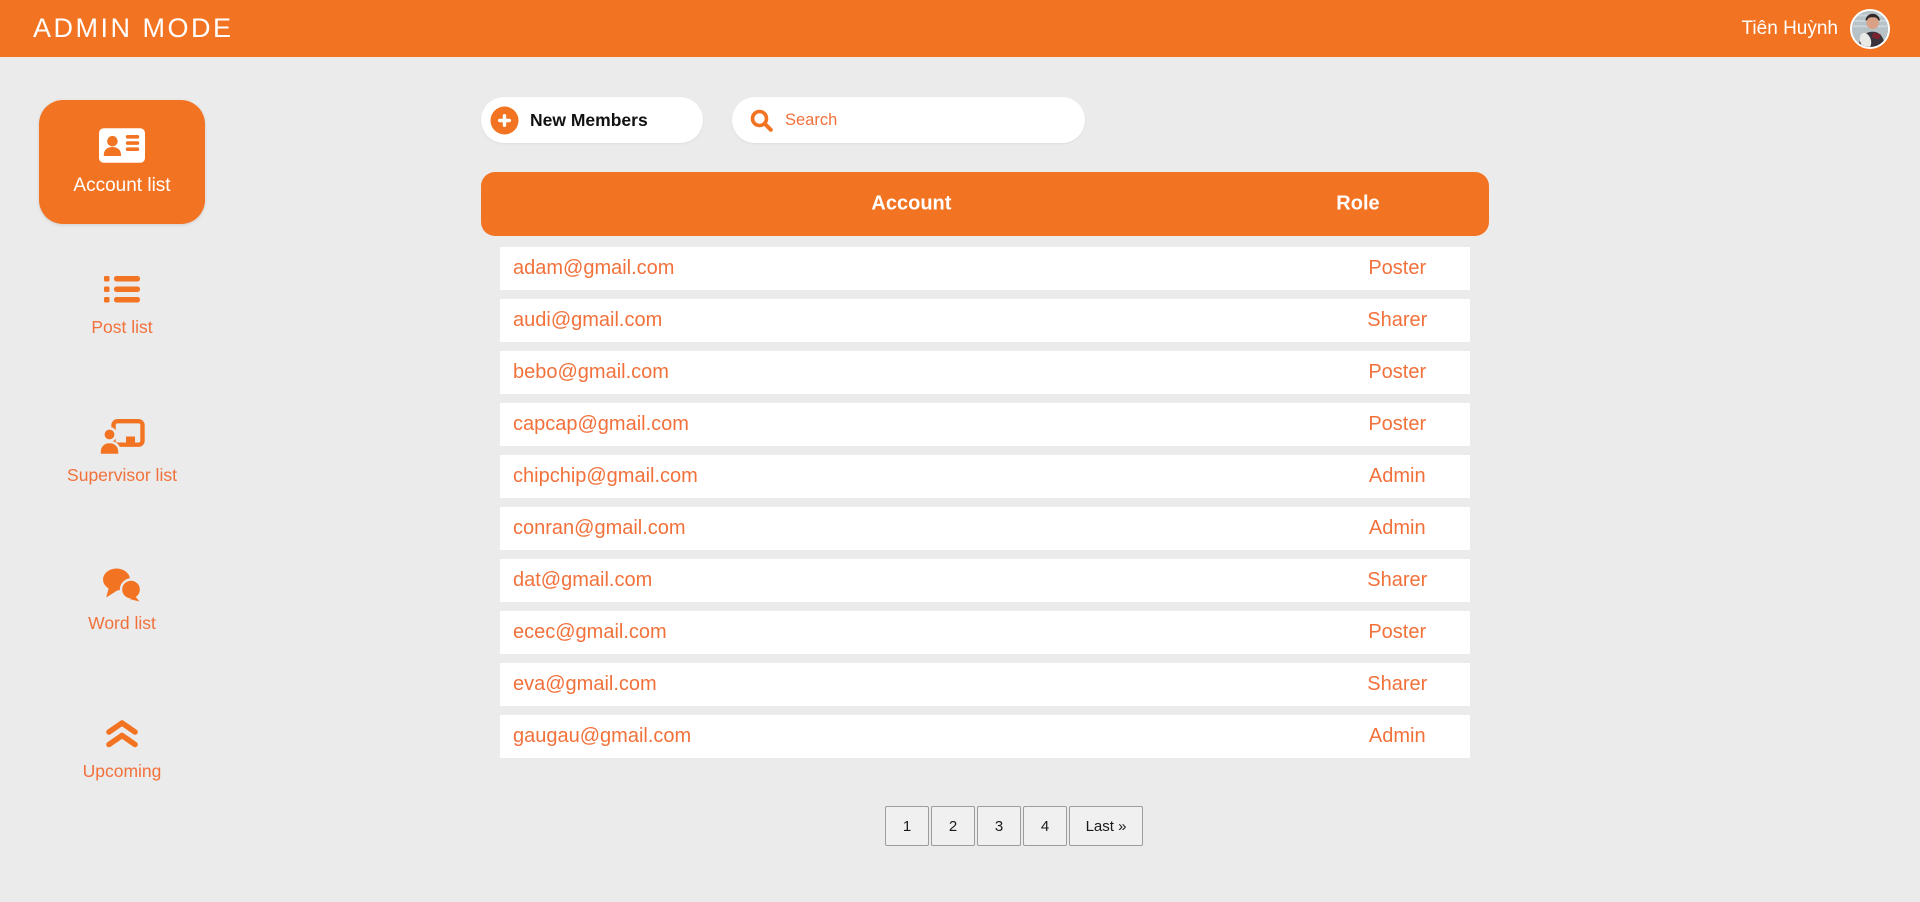 The height and width of the screenshot is (902, 1920). Describe the element at coordinates (928, 120) in the screenshot. I see `search-input` at that location.